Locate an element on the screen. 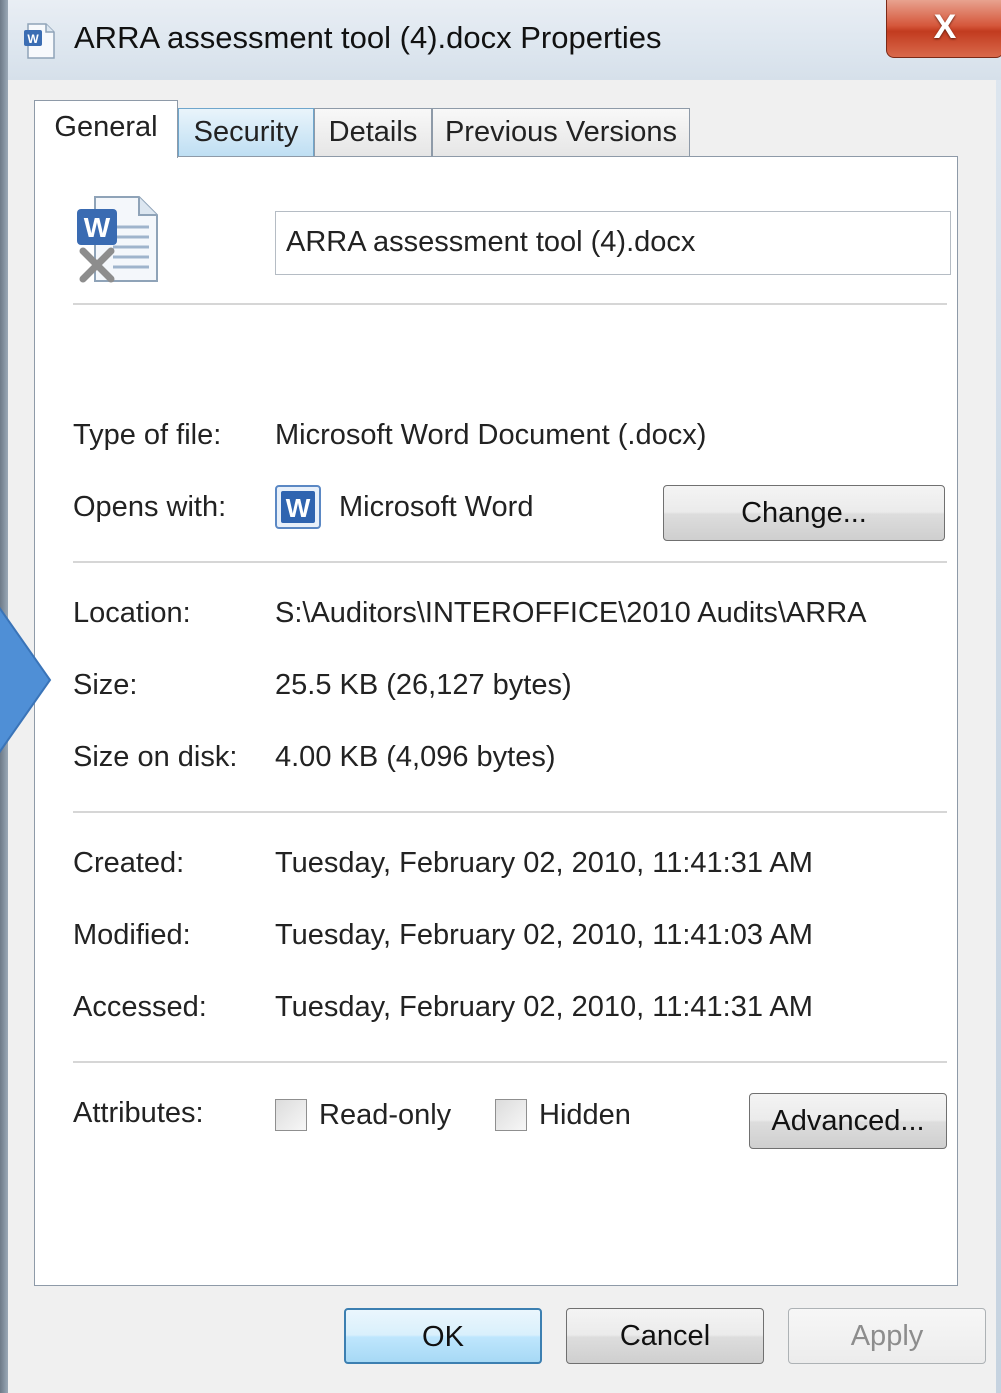 This screenshot has width=1001, height=1393. tab-security: Security is located at coordinates (246, 132).